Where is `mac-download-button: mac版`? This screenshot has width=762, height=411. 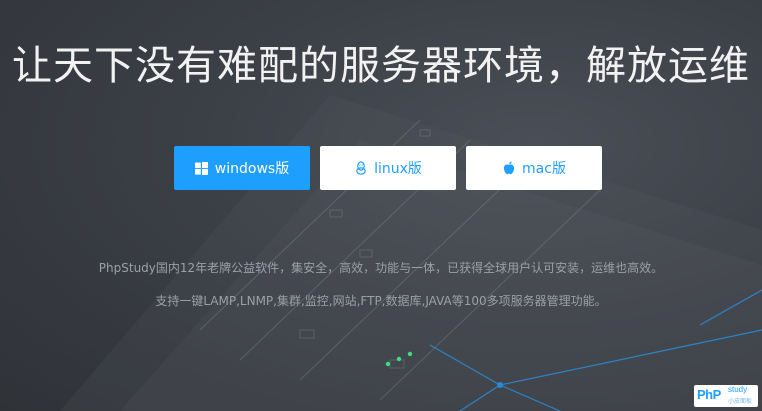
mac-download-button: mac版 is located at coordinates (534, 168).